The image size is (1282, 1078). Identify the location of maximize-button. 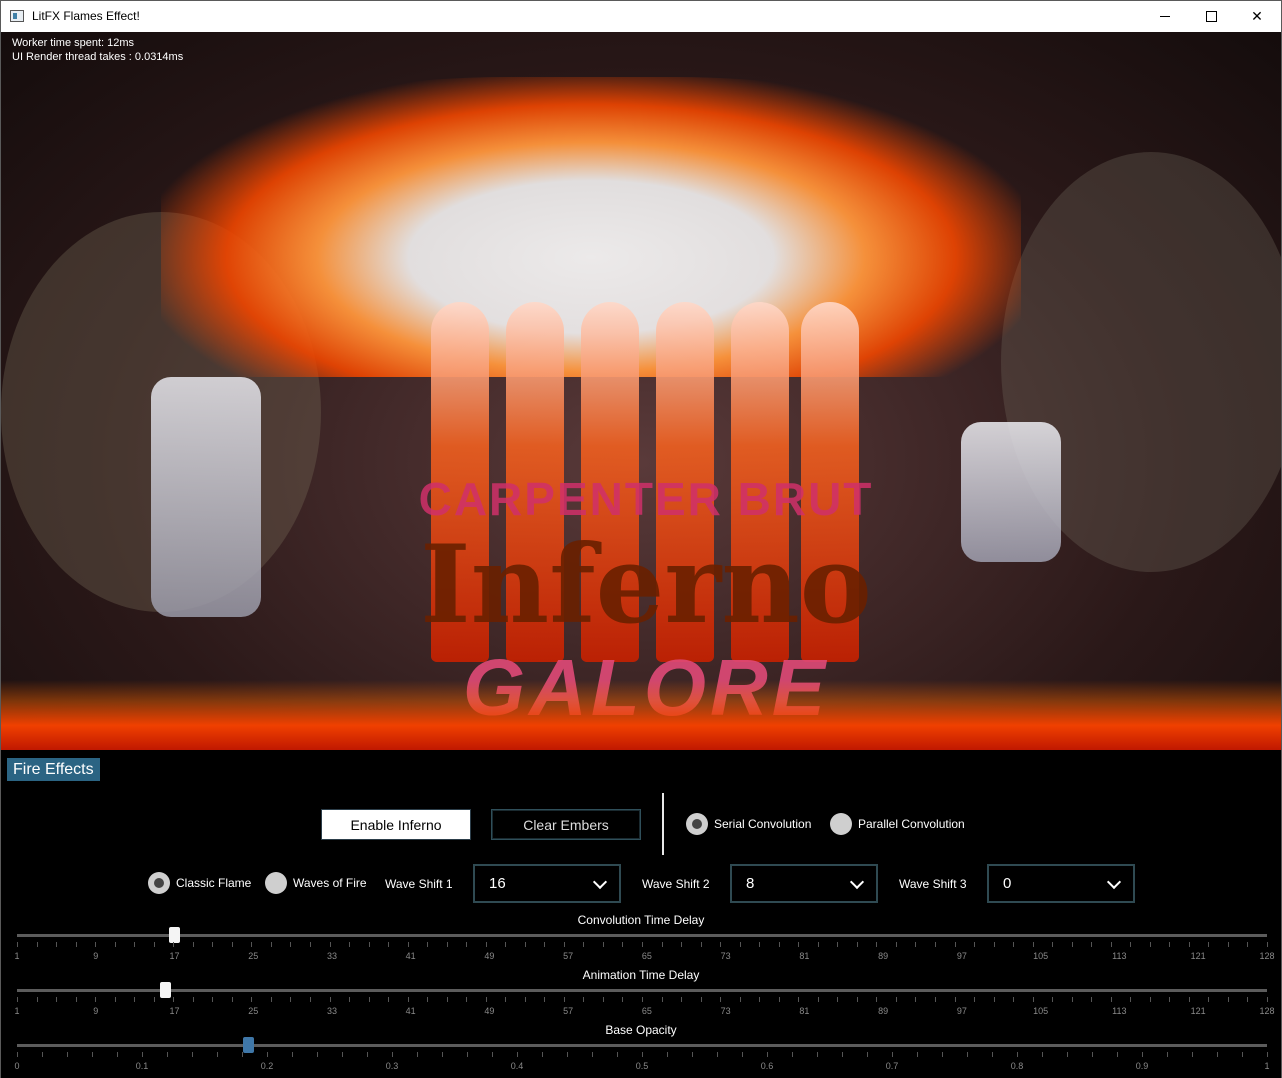
(1211, 16).